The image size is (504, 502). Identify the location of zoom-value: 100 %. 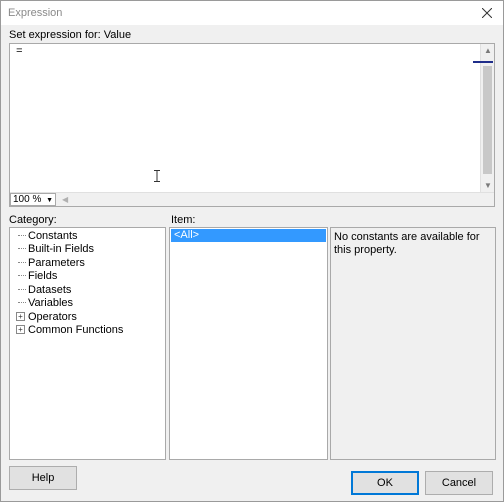
(27, 199).